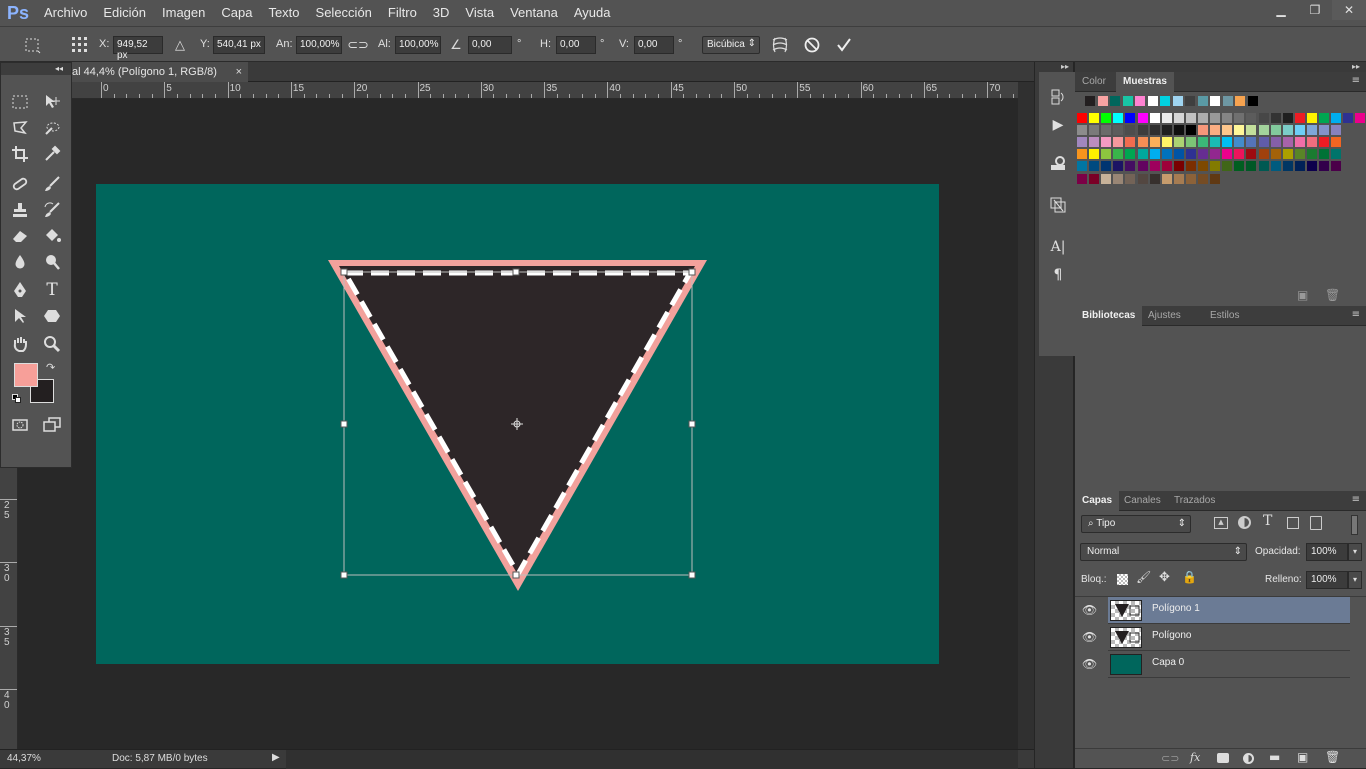 This screenshot has width=1366, height=769. Describe the element at coordinates (1176, 608) in the screenshot. I see `layer-name: Polígono 1` at that location.